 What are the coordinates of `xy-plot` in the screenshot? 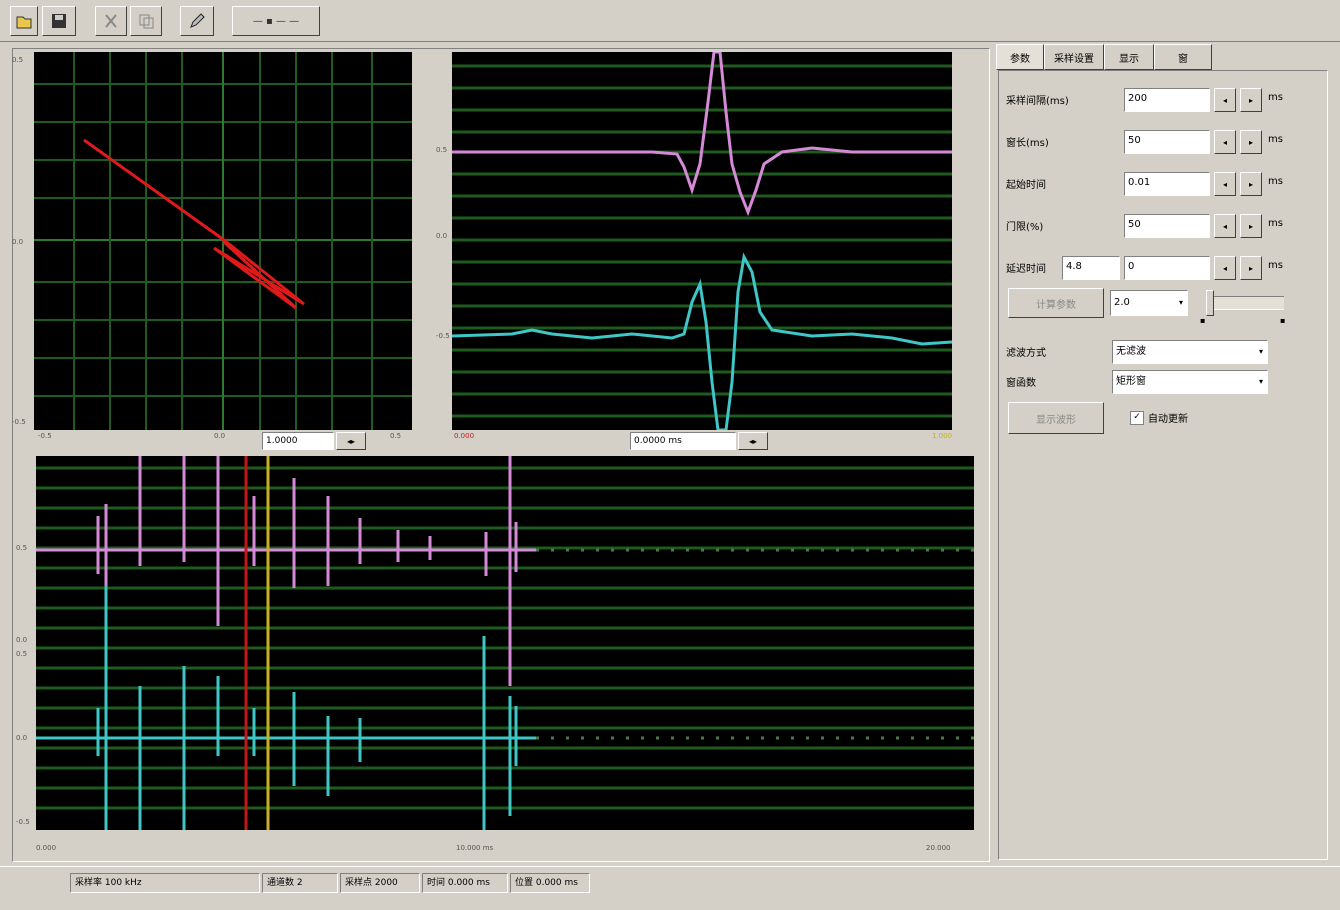 It's located at (223, 241).